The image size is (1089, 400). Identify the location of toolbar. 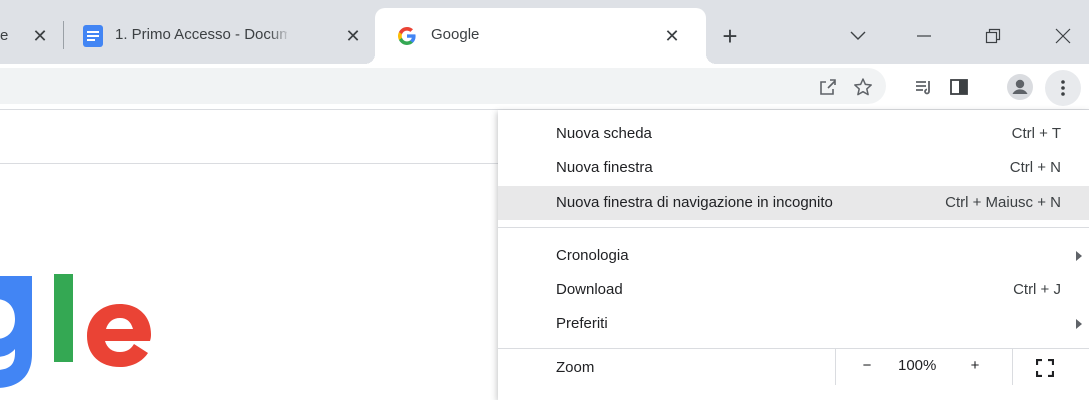
(544, 86).